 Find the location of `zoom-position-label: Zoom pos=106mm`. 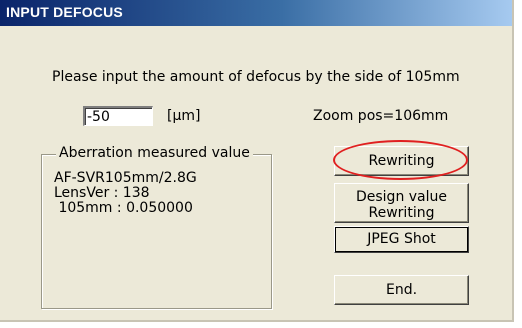

zoom-position-label: Zoom pos=106mm is located at coordinates (381, 116).